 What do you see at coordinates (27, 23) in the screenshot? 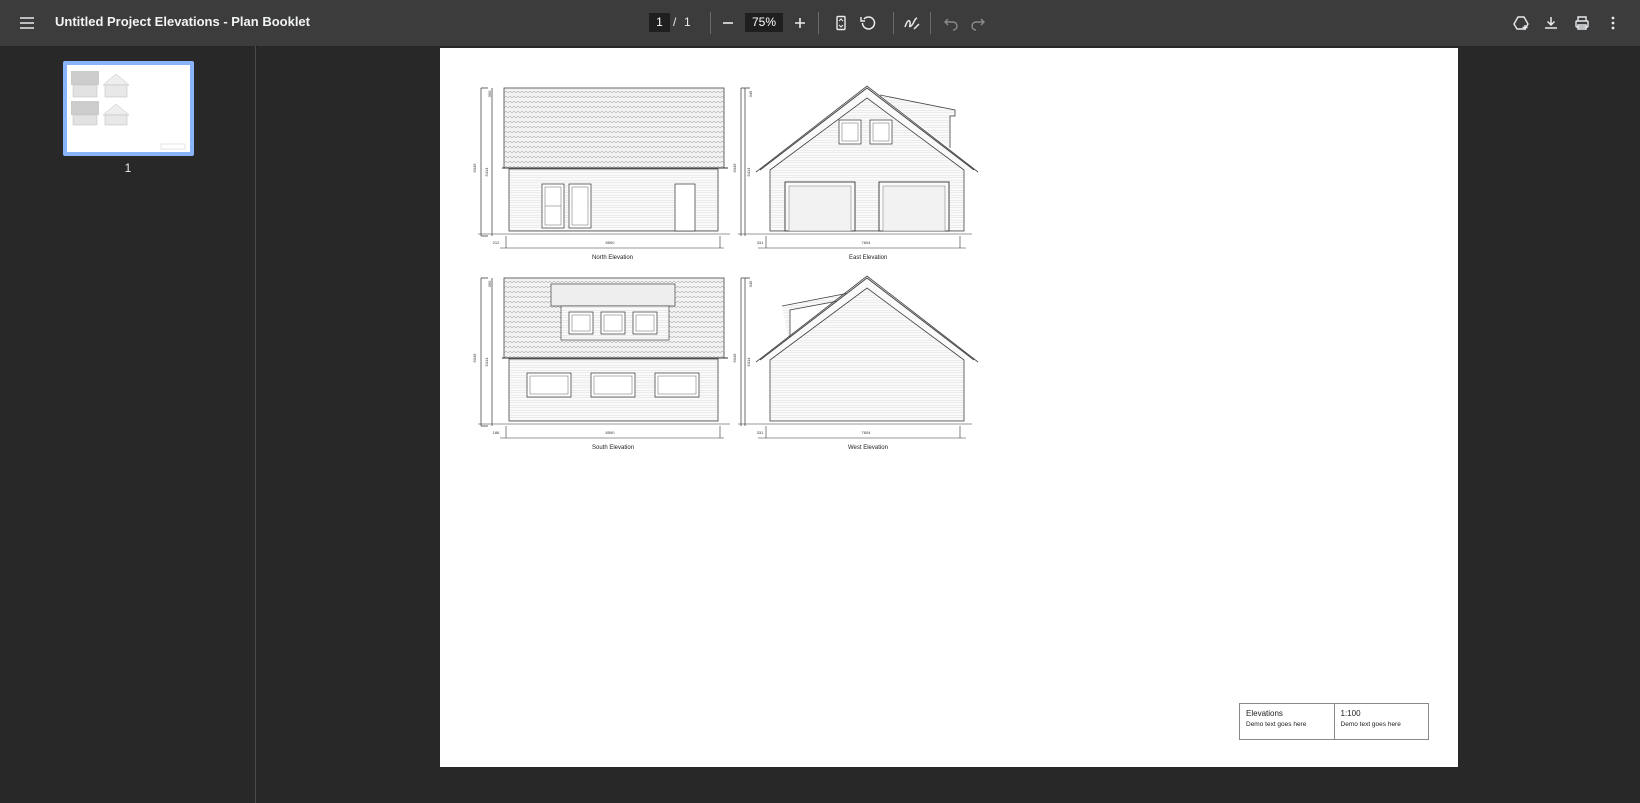
I see `menu-icon` at bounding box center [27, 23].